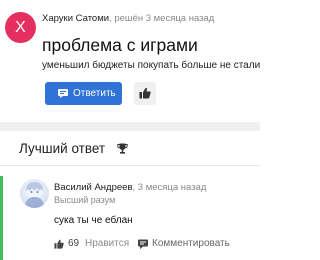 The height and width of the screenshot is (260, 320). Describe the element at coordinates (75, 18) in the screenshot. I see `asker-name: Харуки Сатоми` at that location.